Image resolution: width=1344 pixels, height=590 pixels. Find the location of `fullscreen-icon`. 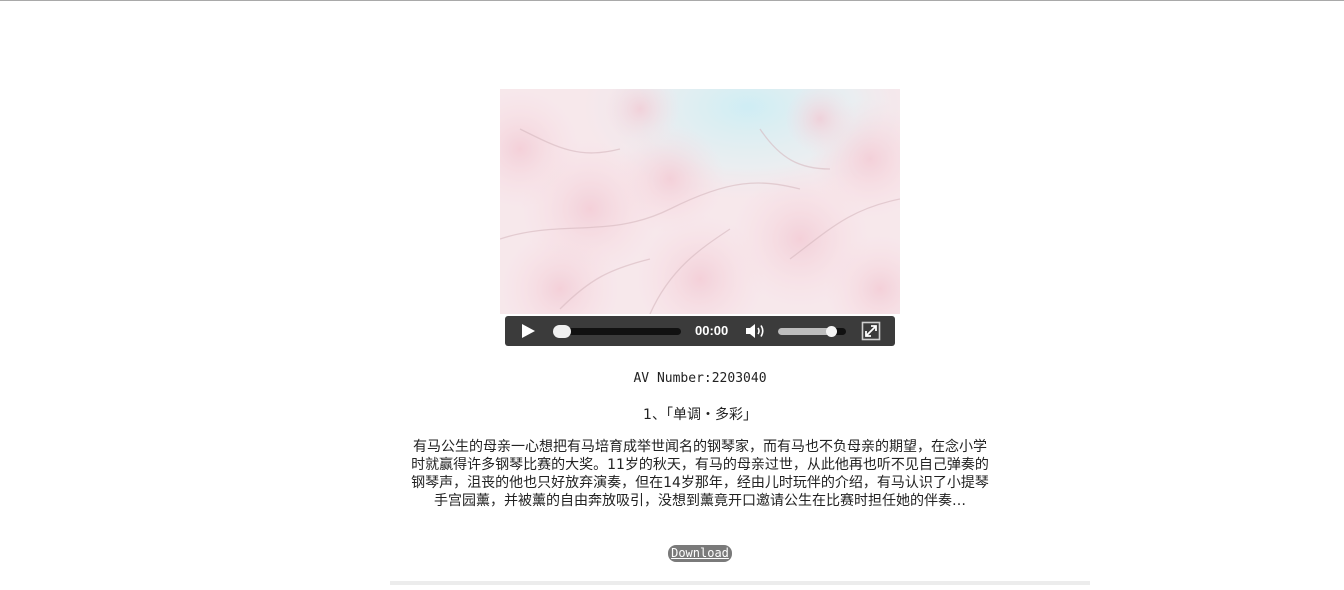

fullscreen-icon is located at coordinates (871, 331).